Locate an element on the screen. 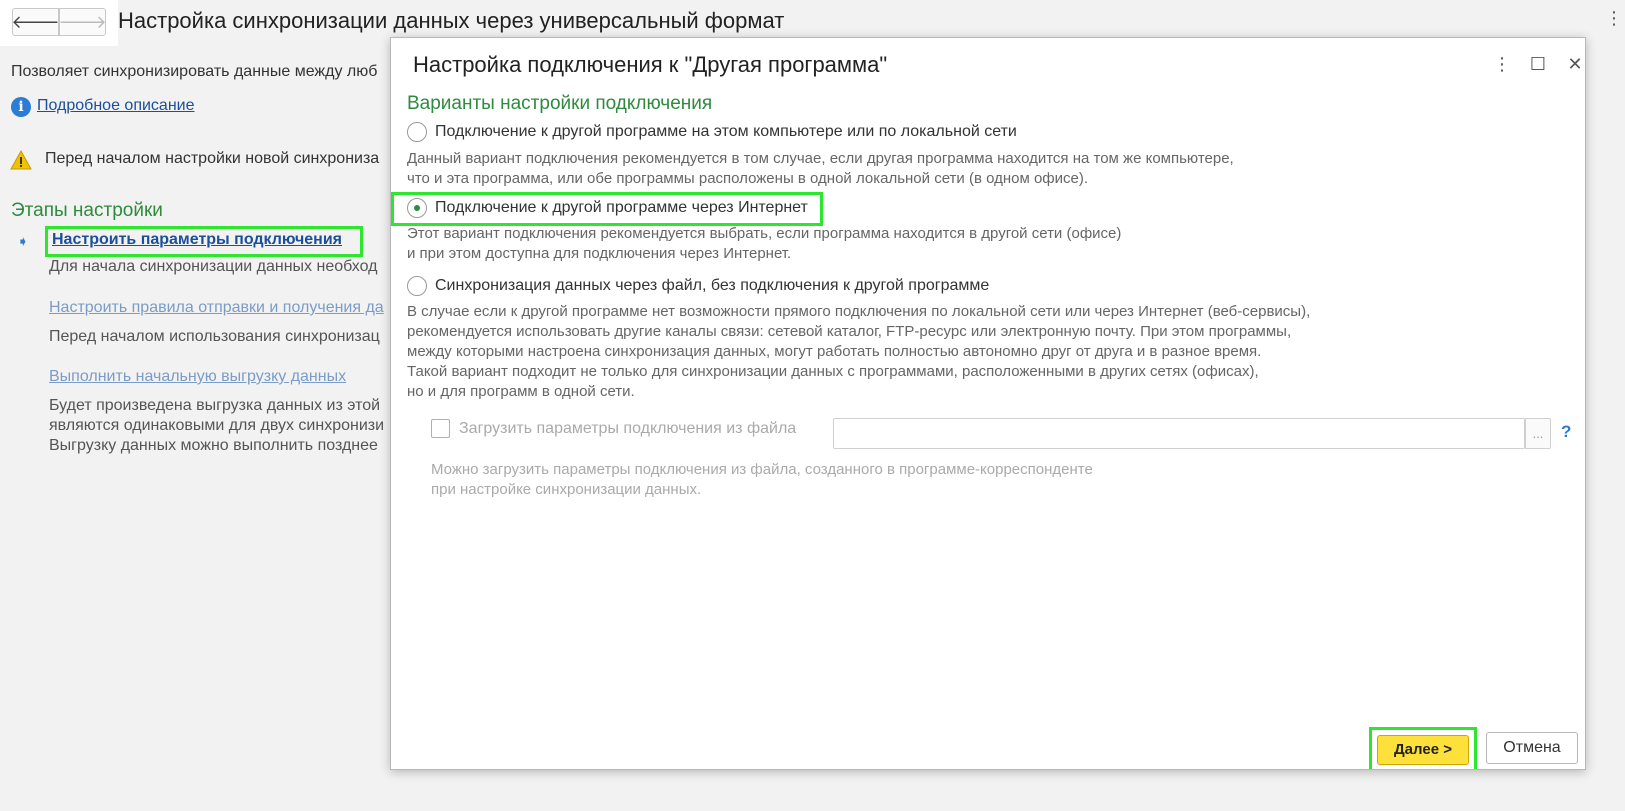 The width and height of the screenshot is (1625, 811). detailed-description-link: Подробное описание is located at coordinates (116, 105).